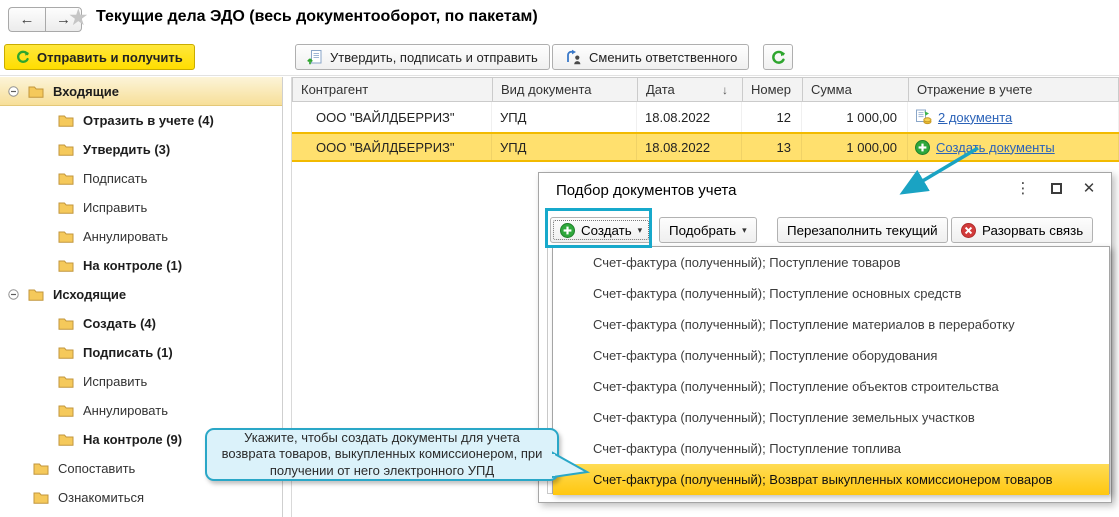 This screenshot has width=1119, height=517. I want to click on refill-label: Перезаполнить текущий, so click(862, 230).